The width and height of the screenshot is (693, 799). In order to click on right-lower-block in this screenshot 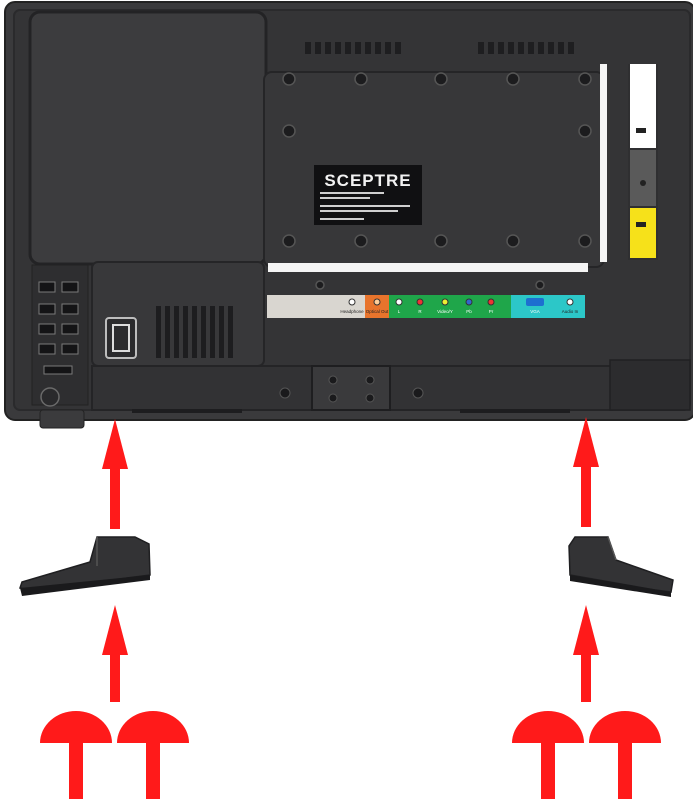, I will do `click(650, 385)`.